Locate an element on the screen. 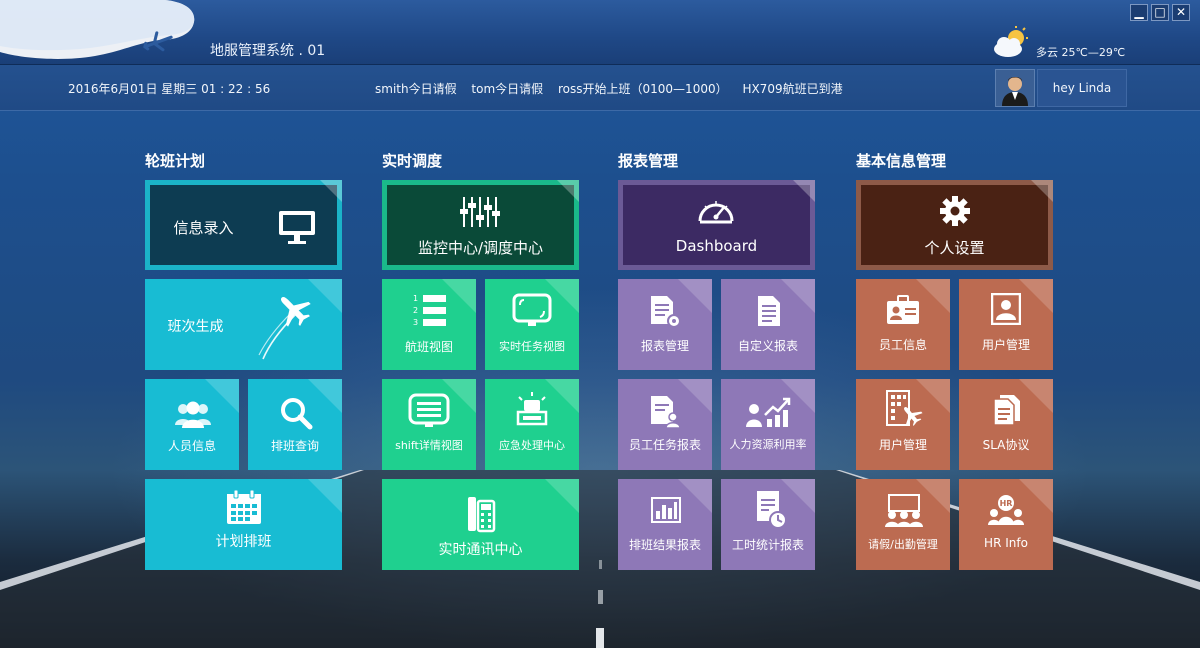  notice-item: HX709航班已到港 is located at coordinates (792, 89).